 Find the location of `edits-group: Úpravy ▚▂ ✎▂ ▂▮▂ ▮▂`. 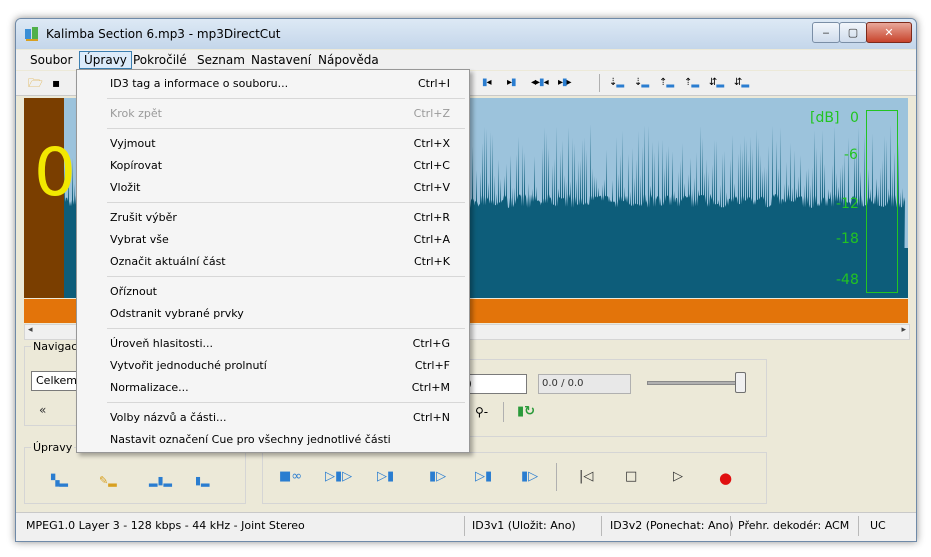

edits-group: Úpravy ▚▂ ✎▂ ▂▮▂ ▮▂ is located at coordinates (135, 472).